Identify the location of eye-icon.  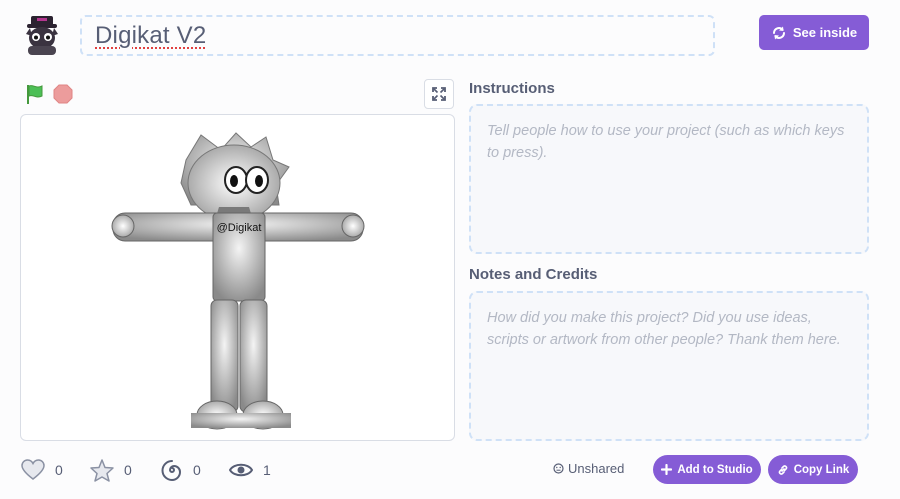
(241, 470).